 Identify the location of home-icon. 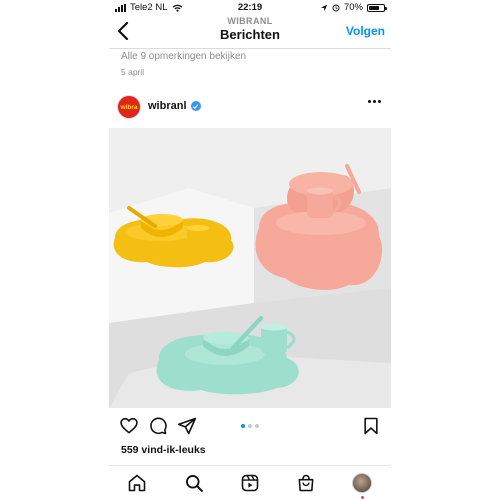
(137, 483).